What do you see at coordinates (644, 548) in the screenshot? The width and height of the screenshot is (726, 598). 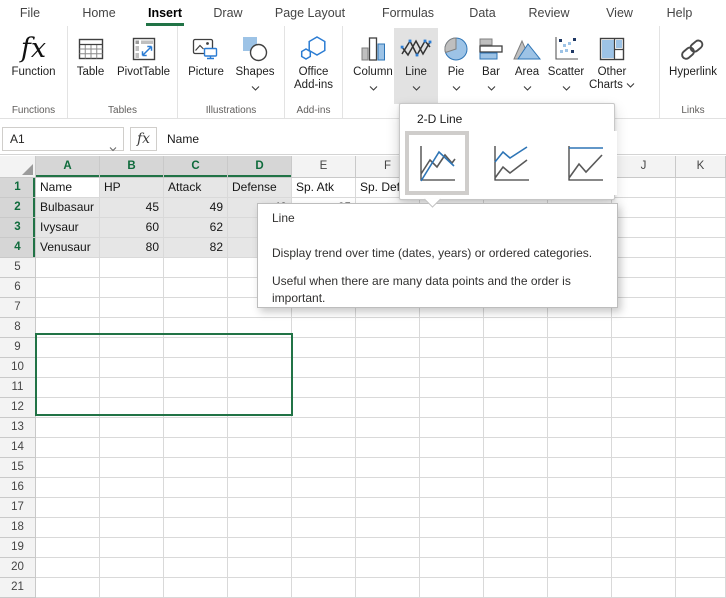 I see `cell-J19` at bounding box center [644, 548].